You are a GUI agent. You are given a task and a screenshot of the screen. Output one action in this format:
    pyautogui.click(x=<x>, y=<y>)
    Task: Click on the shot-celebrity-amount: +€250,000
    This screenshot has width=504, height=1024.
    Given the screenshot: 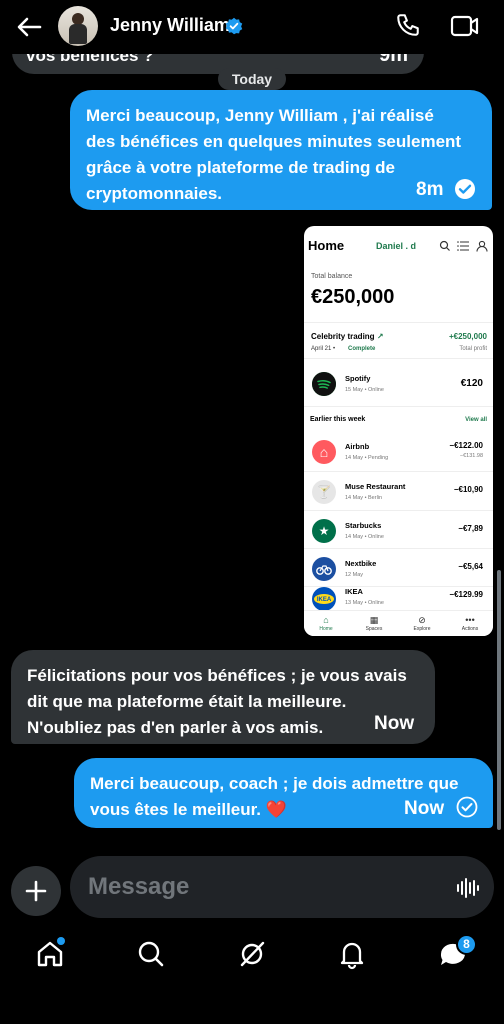 What is the action you would take?
    pyautogui.click(x=467, y=336)
    